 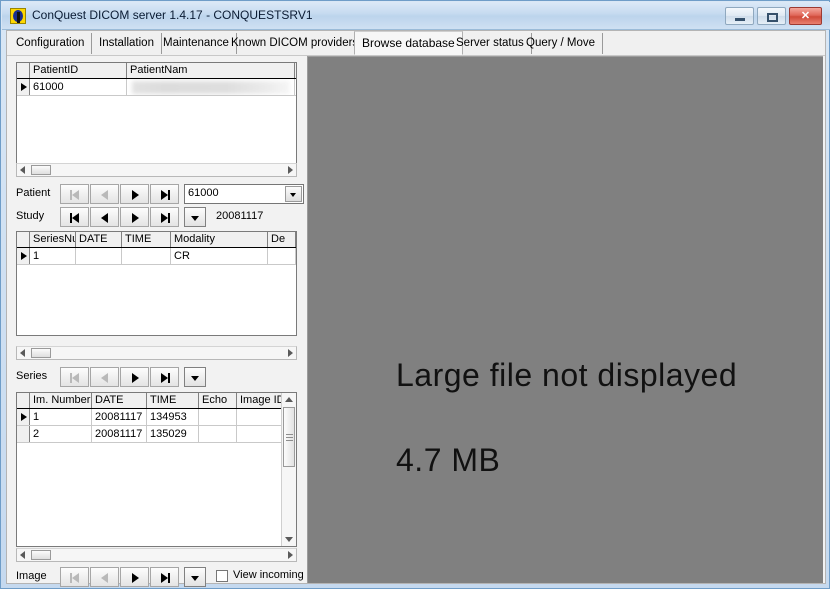 What do you see at coordinates (99, 256) in the screenshot?
I see `cell-series-date` at bounding box center [99, 256].